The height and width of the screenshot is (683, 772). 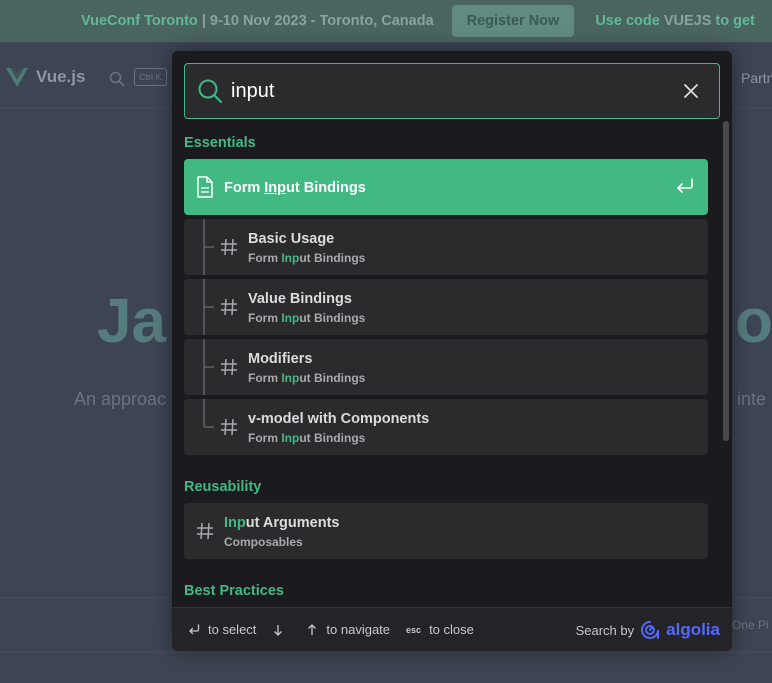 I want to click on results-scrollbar, so click(x=726, y=281).